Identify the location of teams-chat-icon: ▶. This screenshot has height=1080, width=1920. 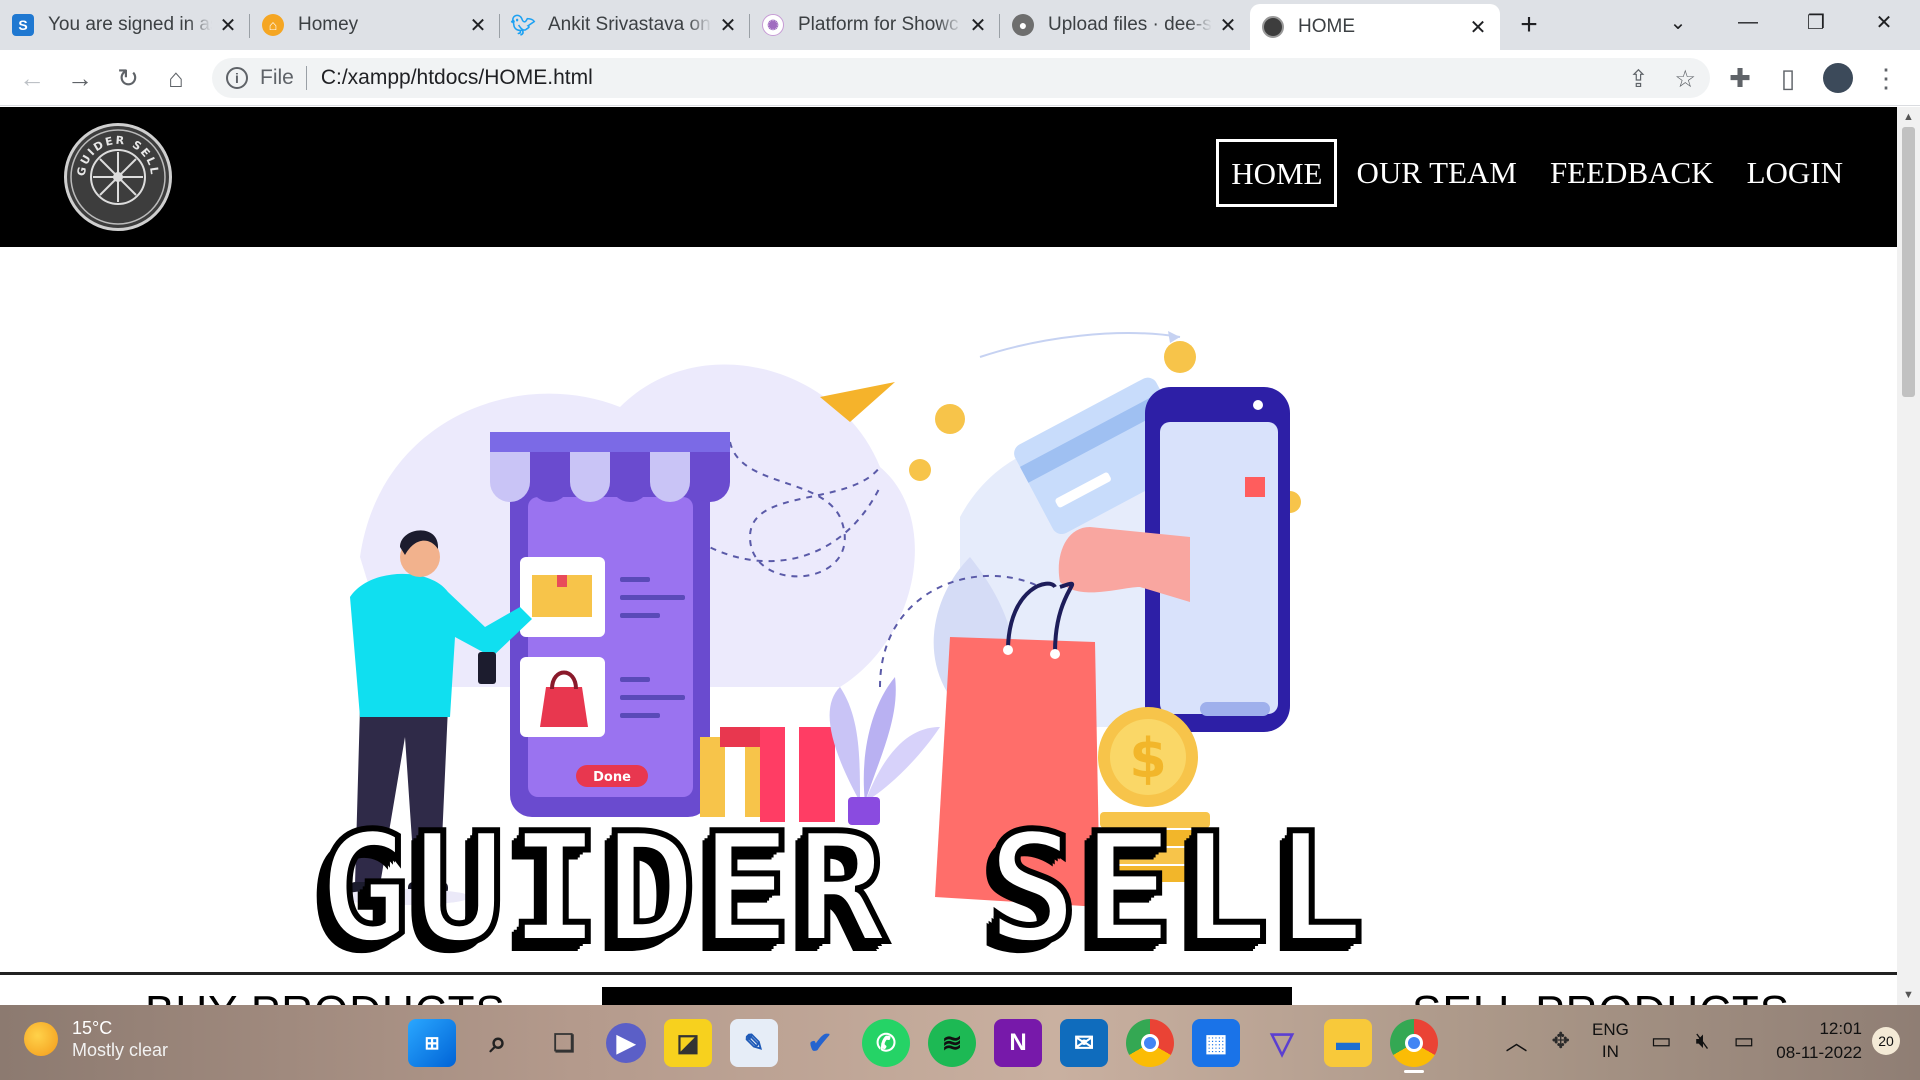
(626, 1043).